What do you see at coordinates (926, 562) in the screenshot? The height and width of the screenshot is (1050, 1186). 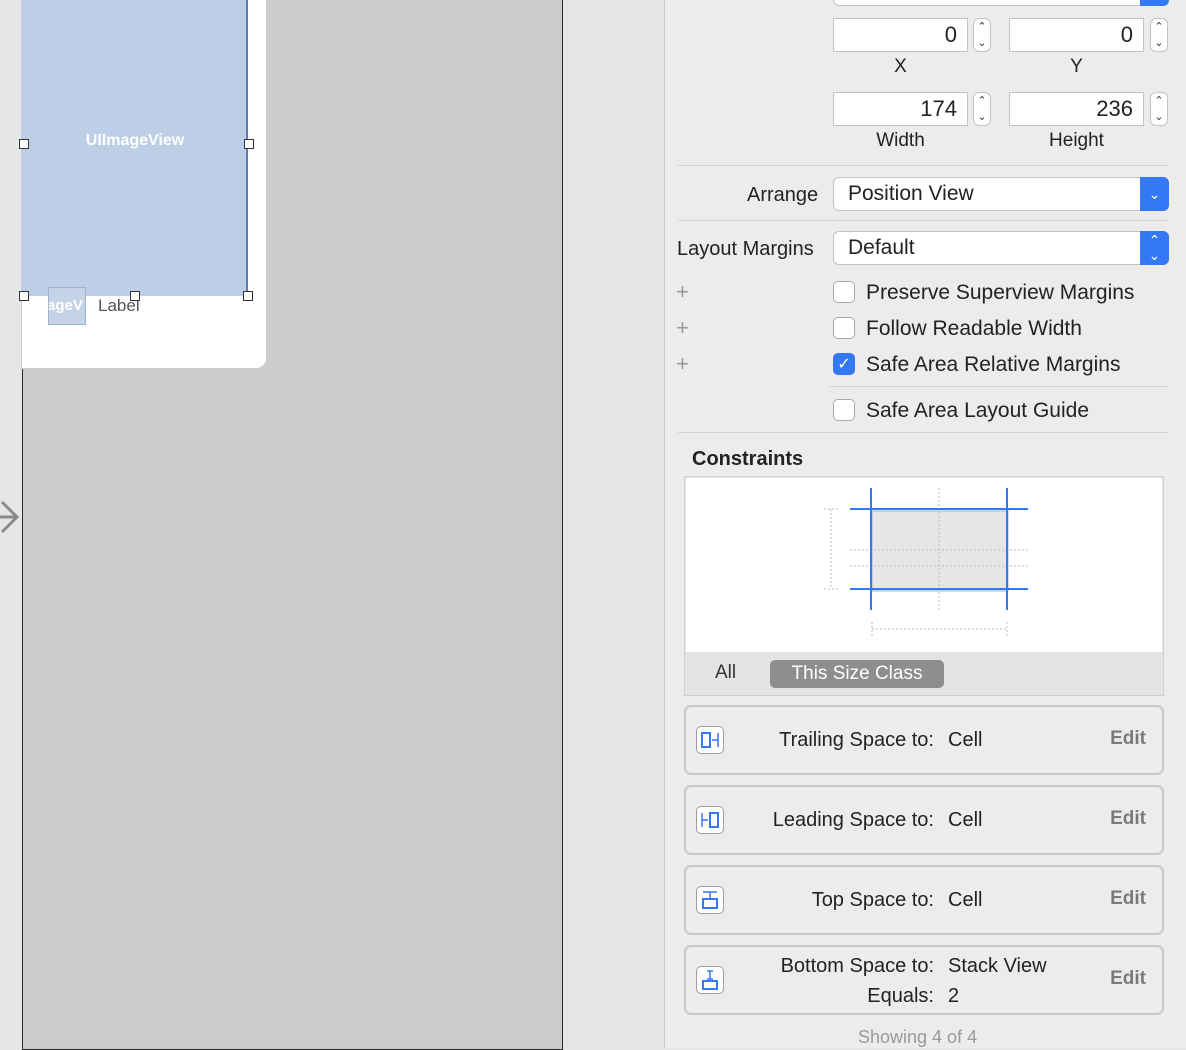 I see `constraints-diagram-graphic` at bounding box center [926, 562].